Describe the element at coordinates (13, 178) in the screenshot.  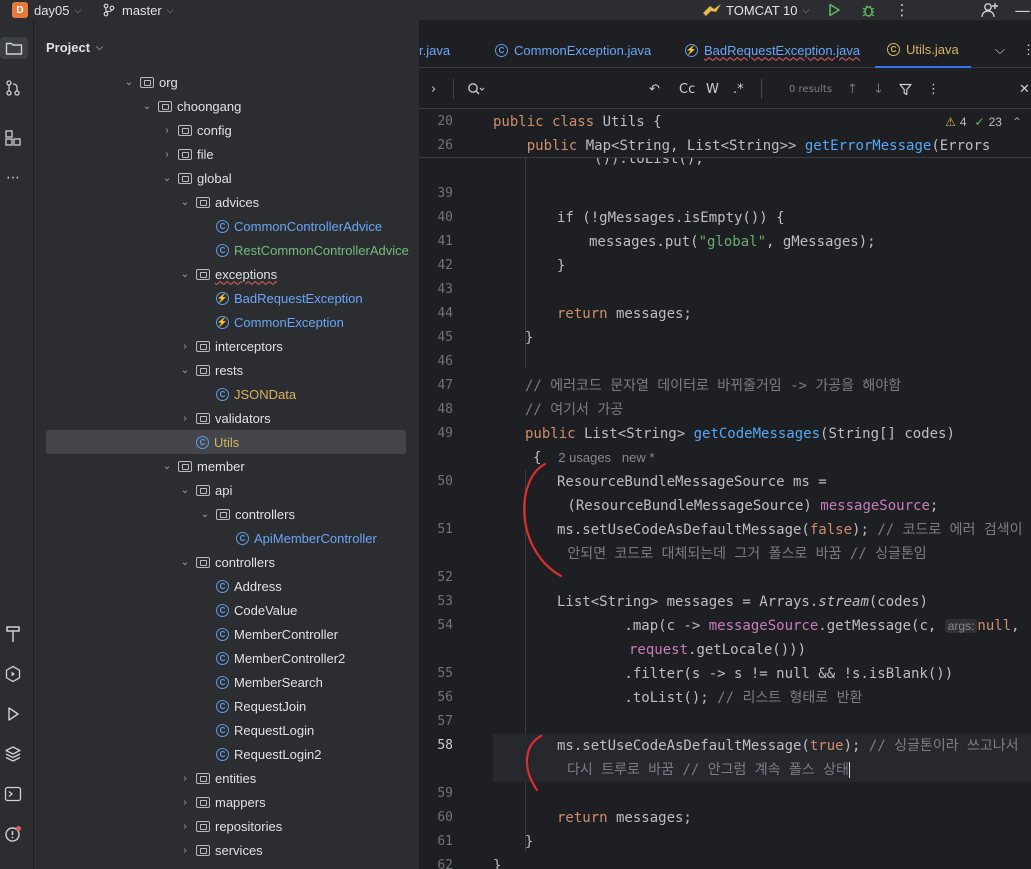
I see `more-tools-icon: ⋯` at that location.